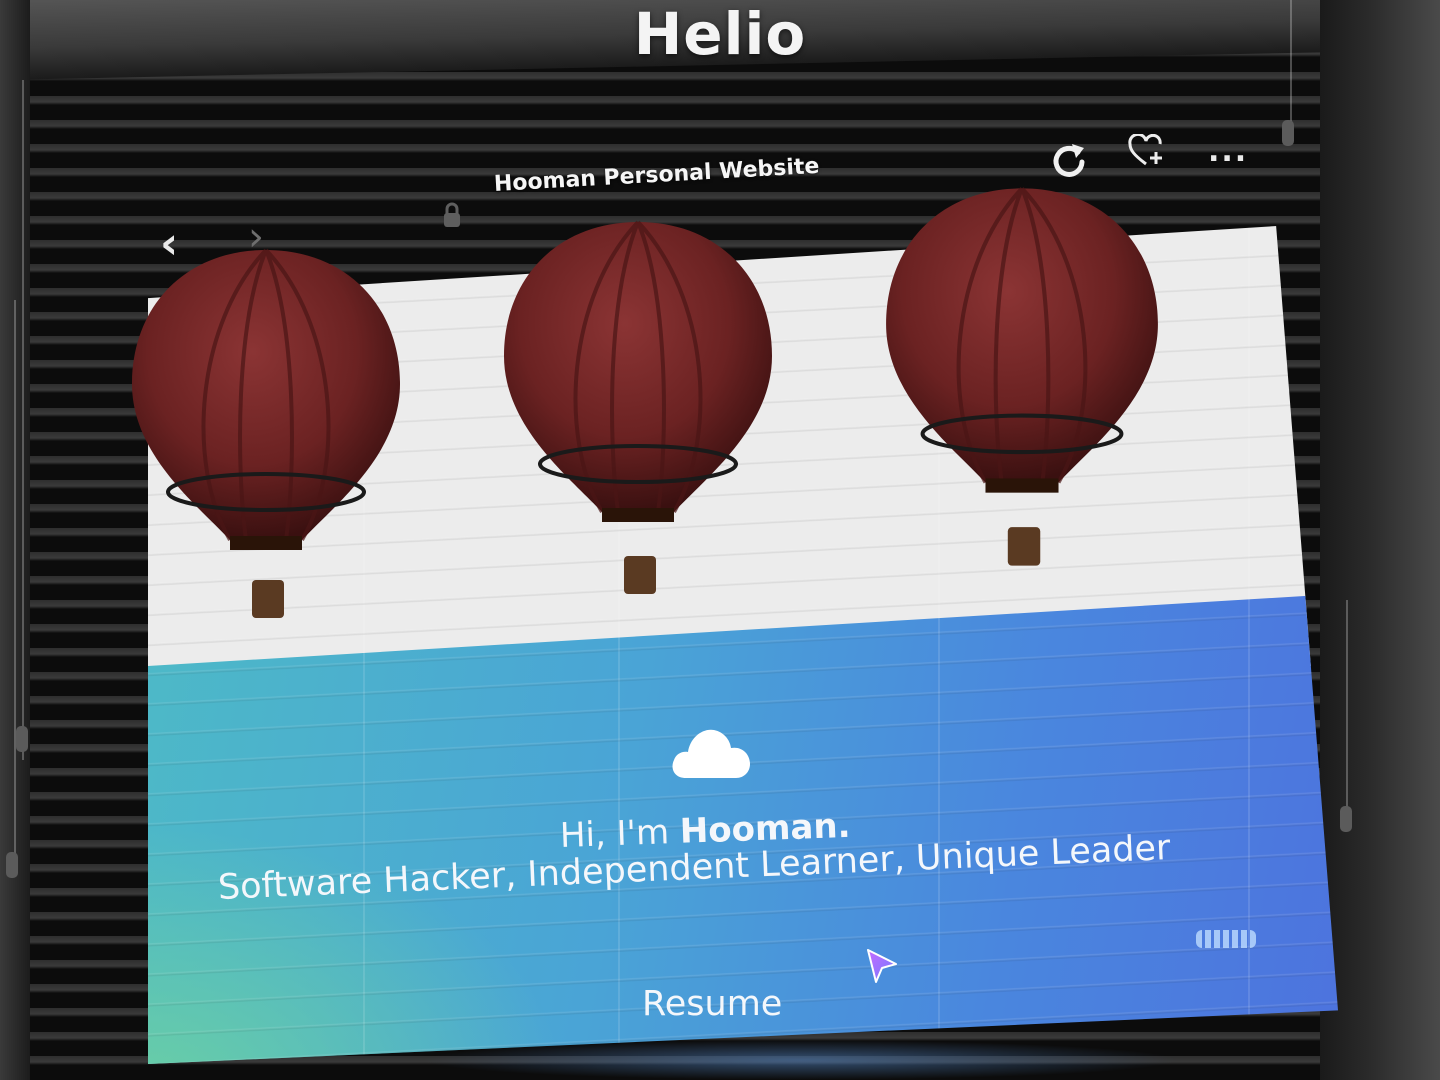 Image resolution: width=1440 pixels, height=1080 pixels. What do you see at coordinates (1148, 153) in the screenshot?
I see `heart-plus-icon` at bounding box center [1148, 153].